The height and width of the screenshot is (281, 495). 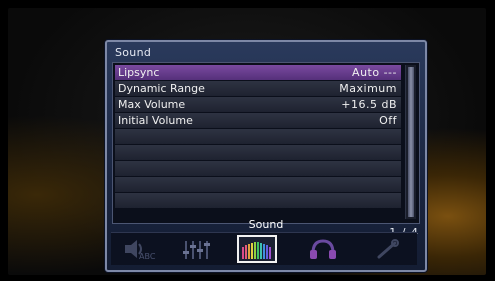 I want to click on speaker-abc-icon: ABC, so click(x=140, y=250).